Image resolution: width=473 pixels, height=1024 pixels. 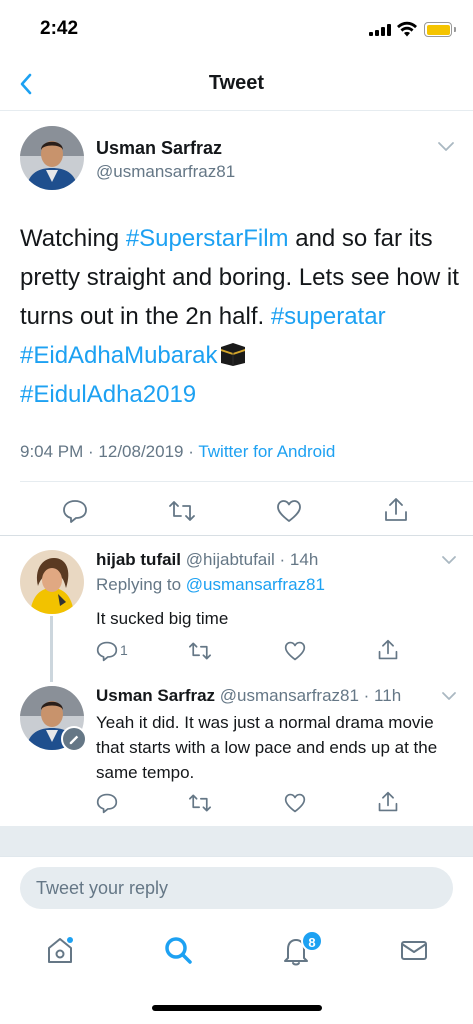 What do you see at coordinates (73, 238) in the screenshot?
I see `tweet-text-part: Watching` at bounding box center [73, 238].